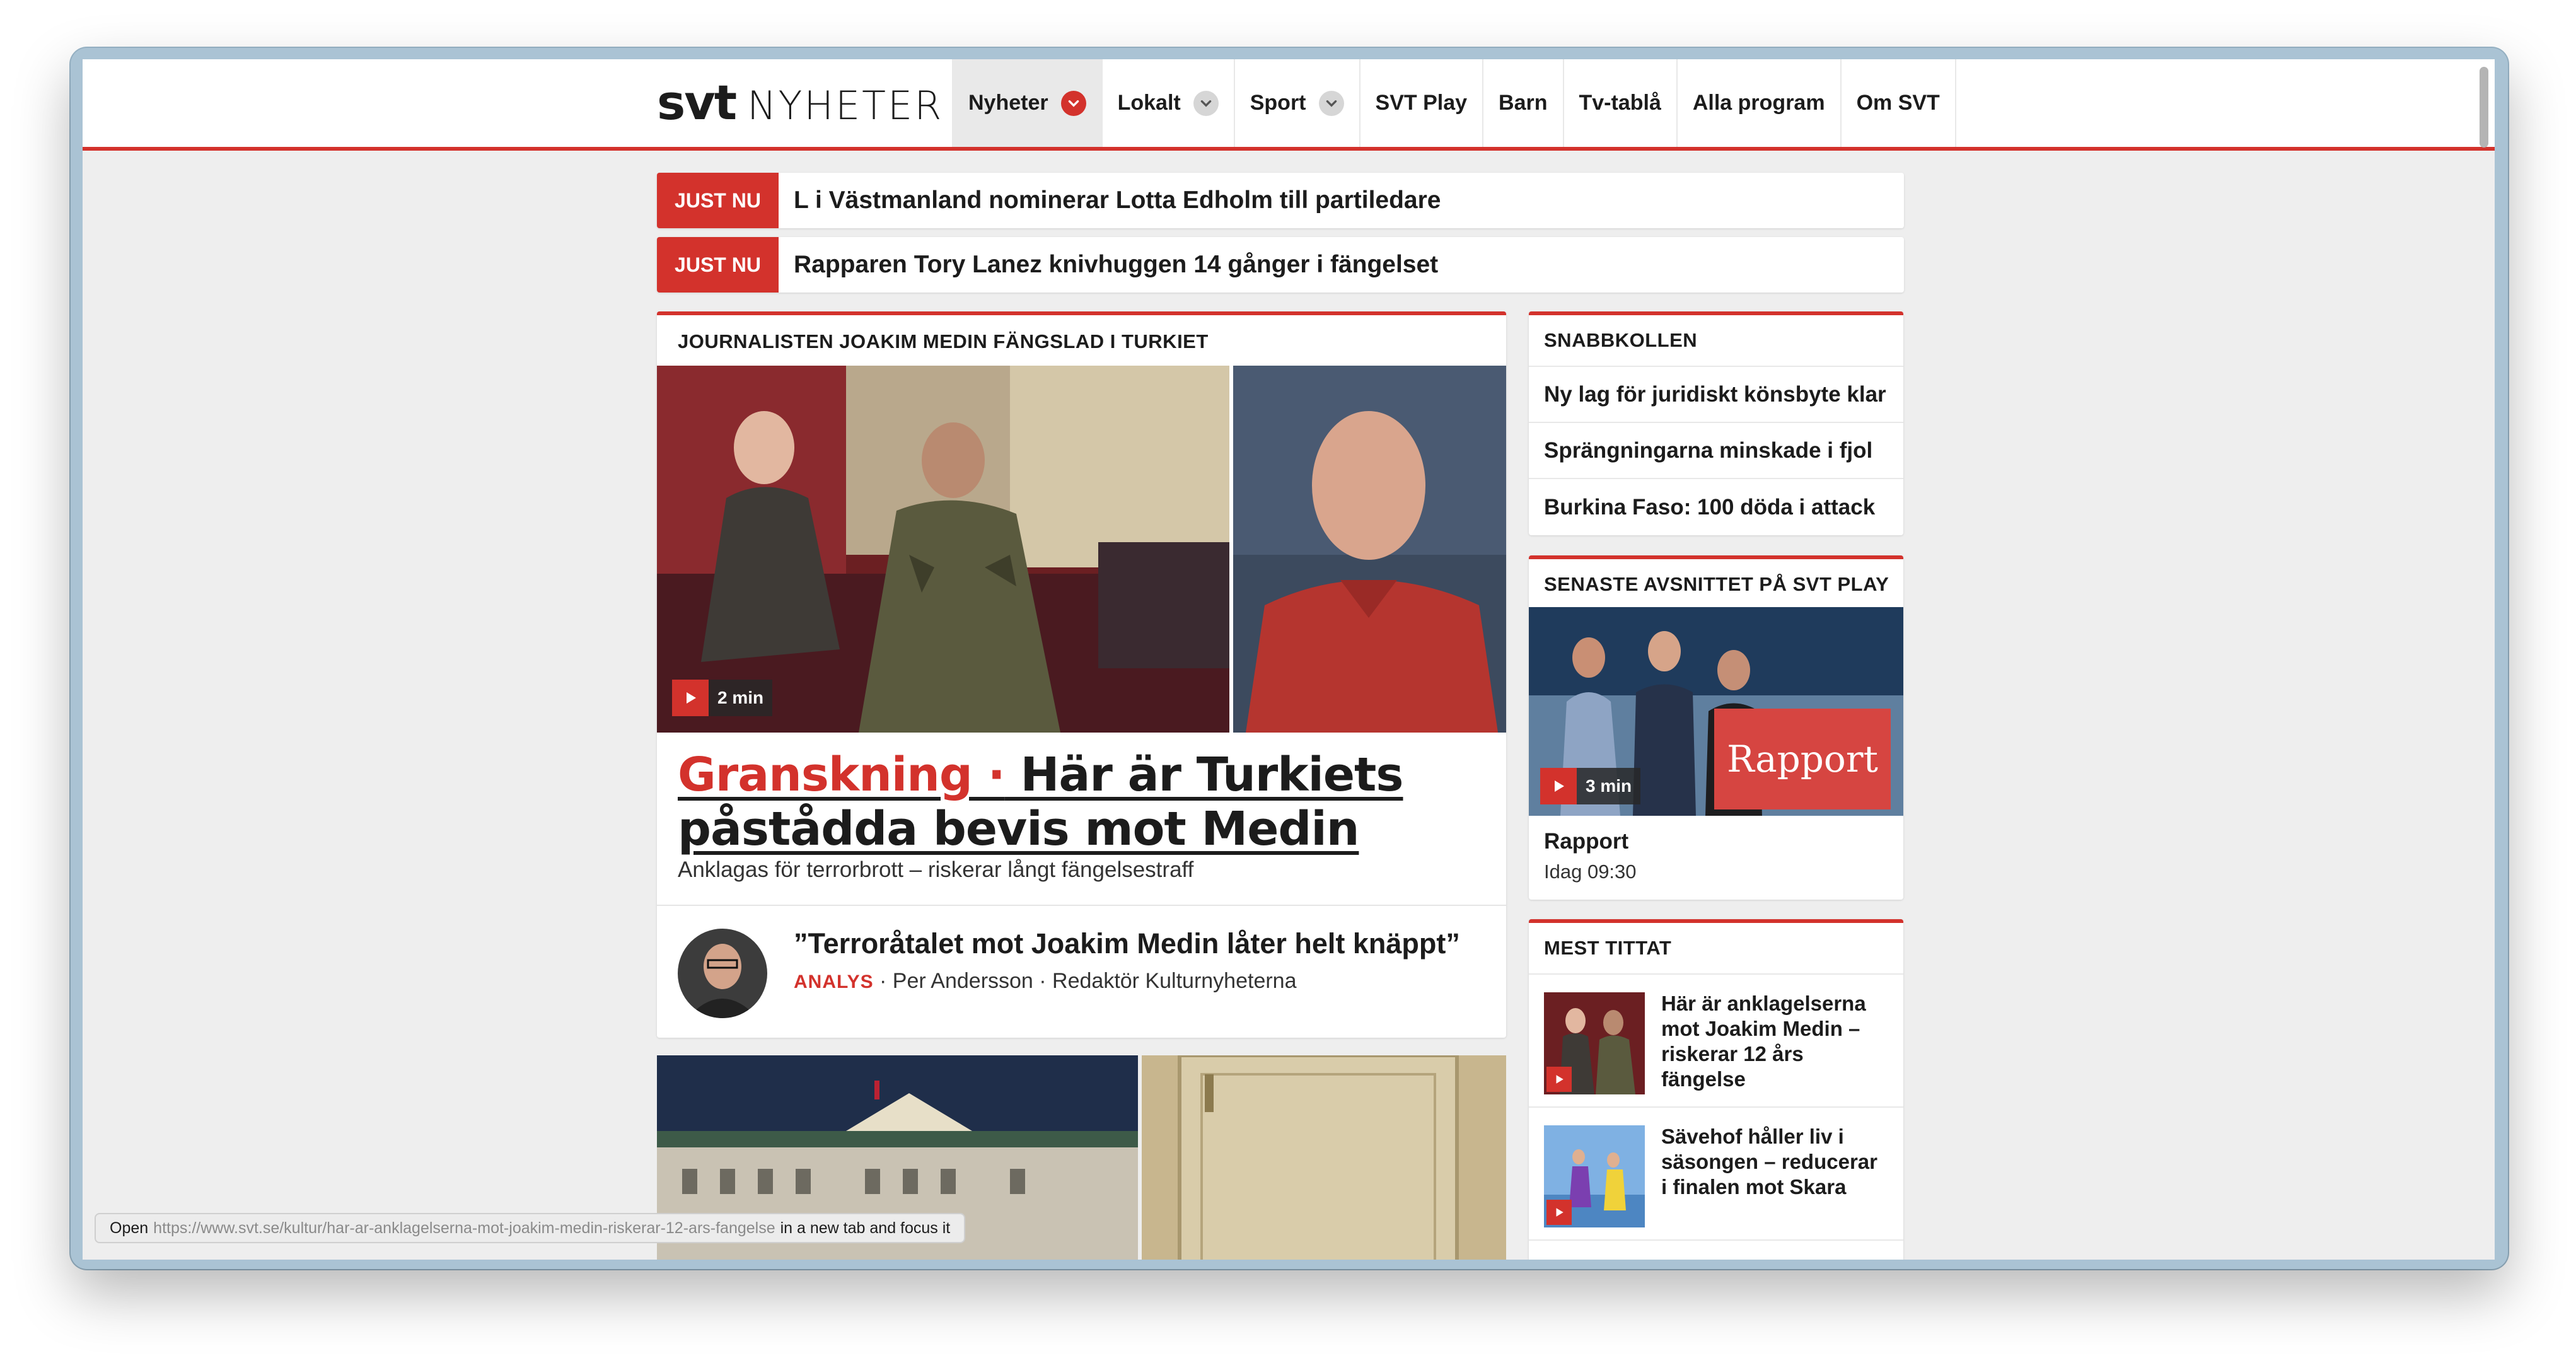 The image size is (2576, 1363). What do you see at coordinates (1586, 841) in the screenshot?
I see `program-title: Rapport` at bounding box center [1586, 841].